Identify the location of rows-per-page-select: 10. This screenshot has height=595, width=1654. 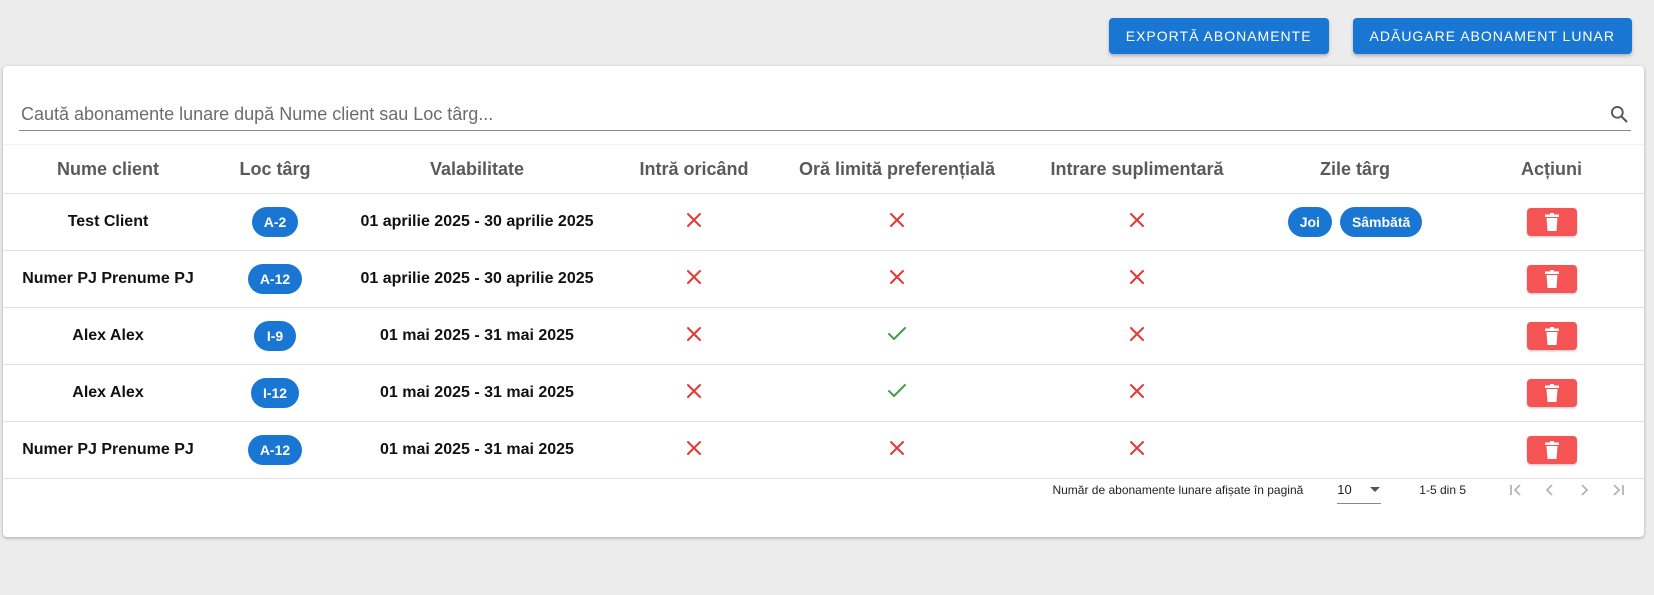
(1359, 490).